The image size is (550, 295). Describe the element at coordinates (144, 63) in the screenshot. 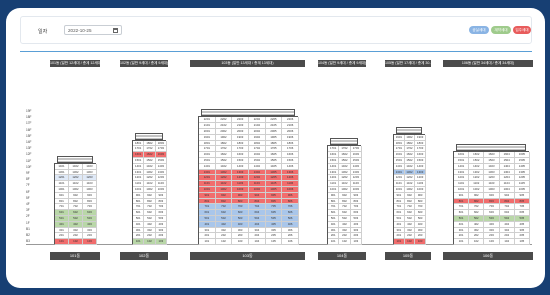

I see `building-header: 102동 (일반 9세대 / 총계 9세대)` at that location.